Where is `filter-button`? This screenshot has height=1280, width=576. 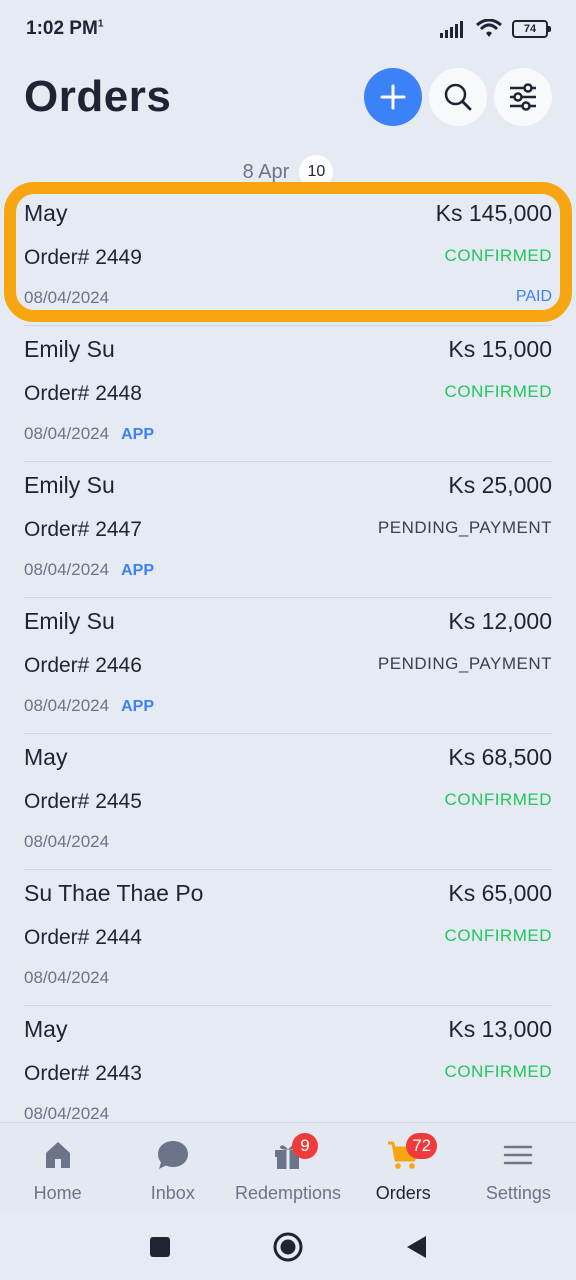 filter-button is located at coordinates (523, 97).